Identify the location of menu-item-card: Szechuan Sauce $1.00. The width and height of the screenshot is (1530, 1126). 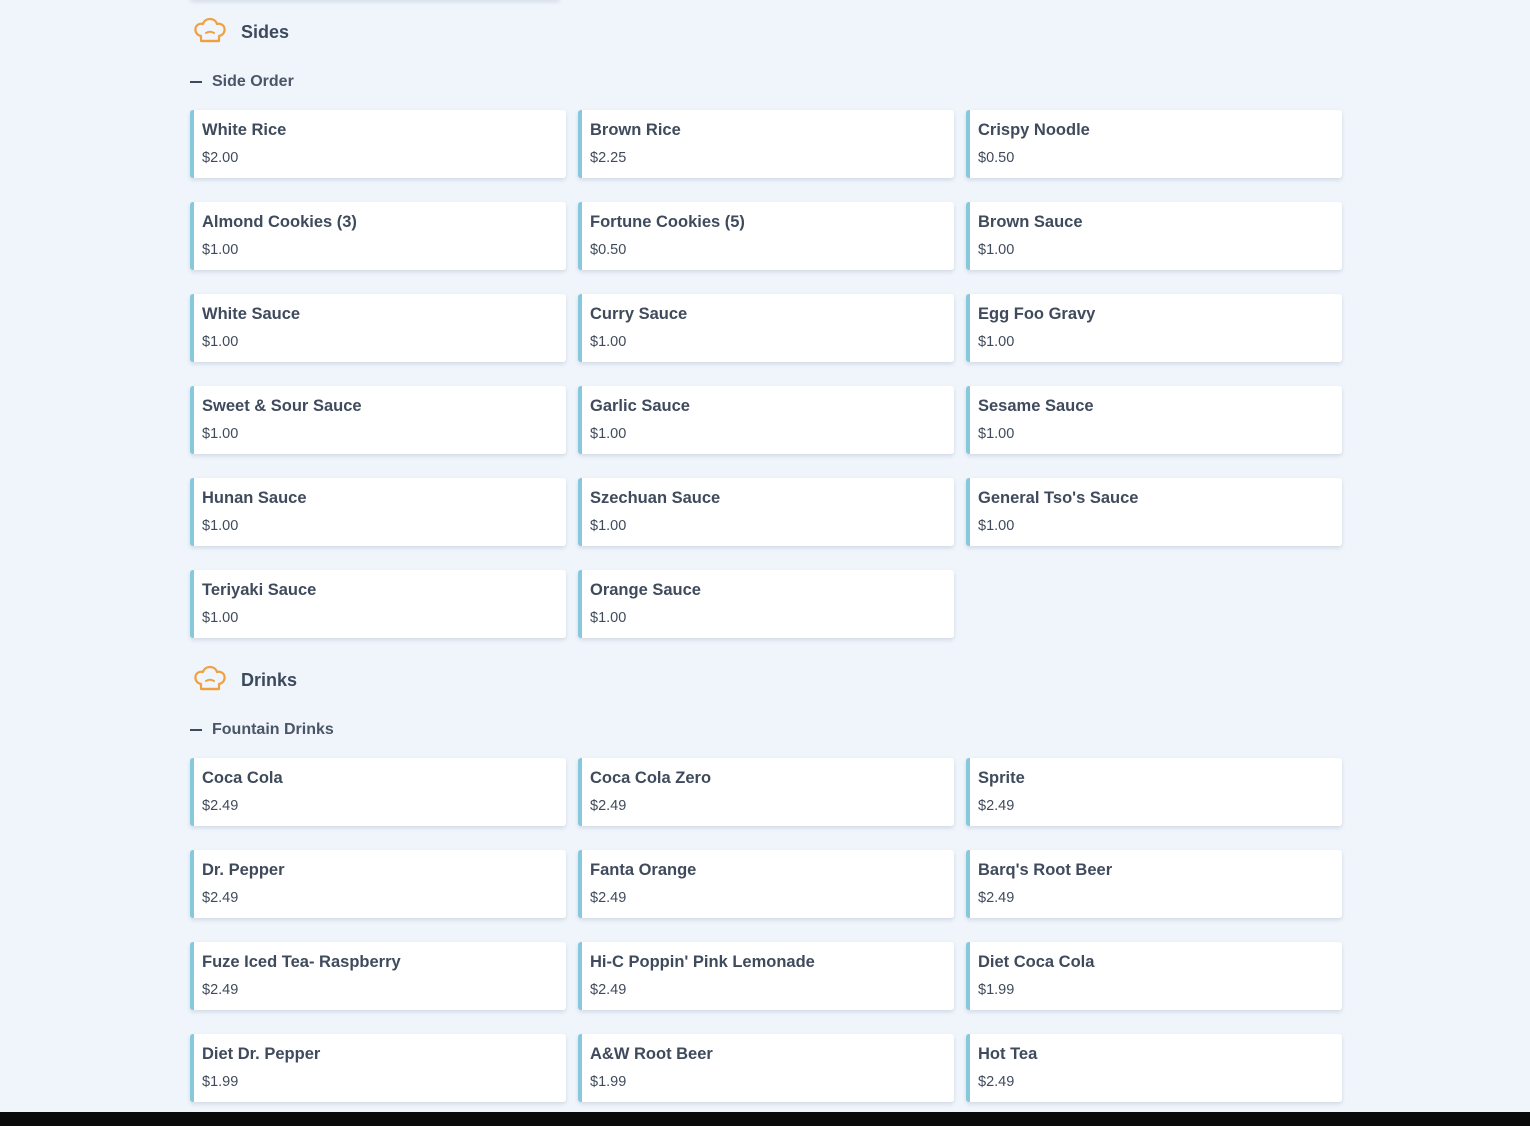
(766, 512).